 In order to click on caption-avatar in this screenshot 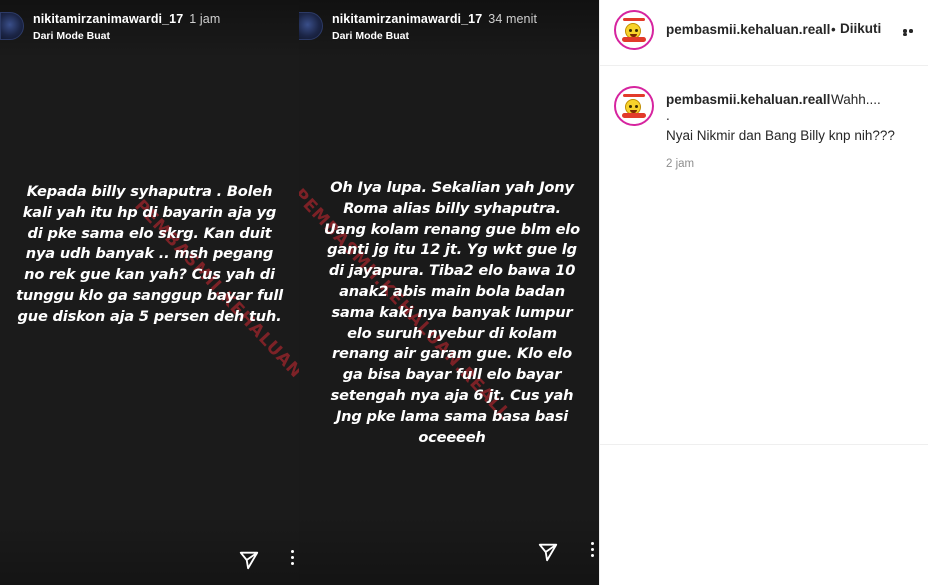, I will do `click(634, 106)`.